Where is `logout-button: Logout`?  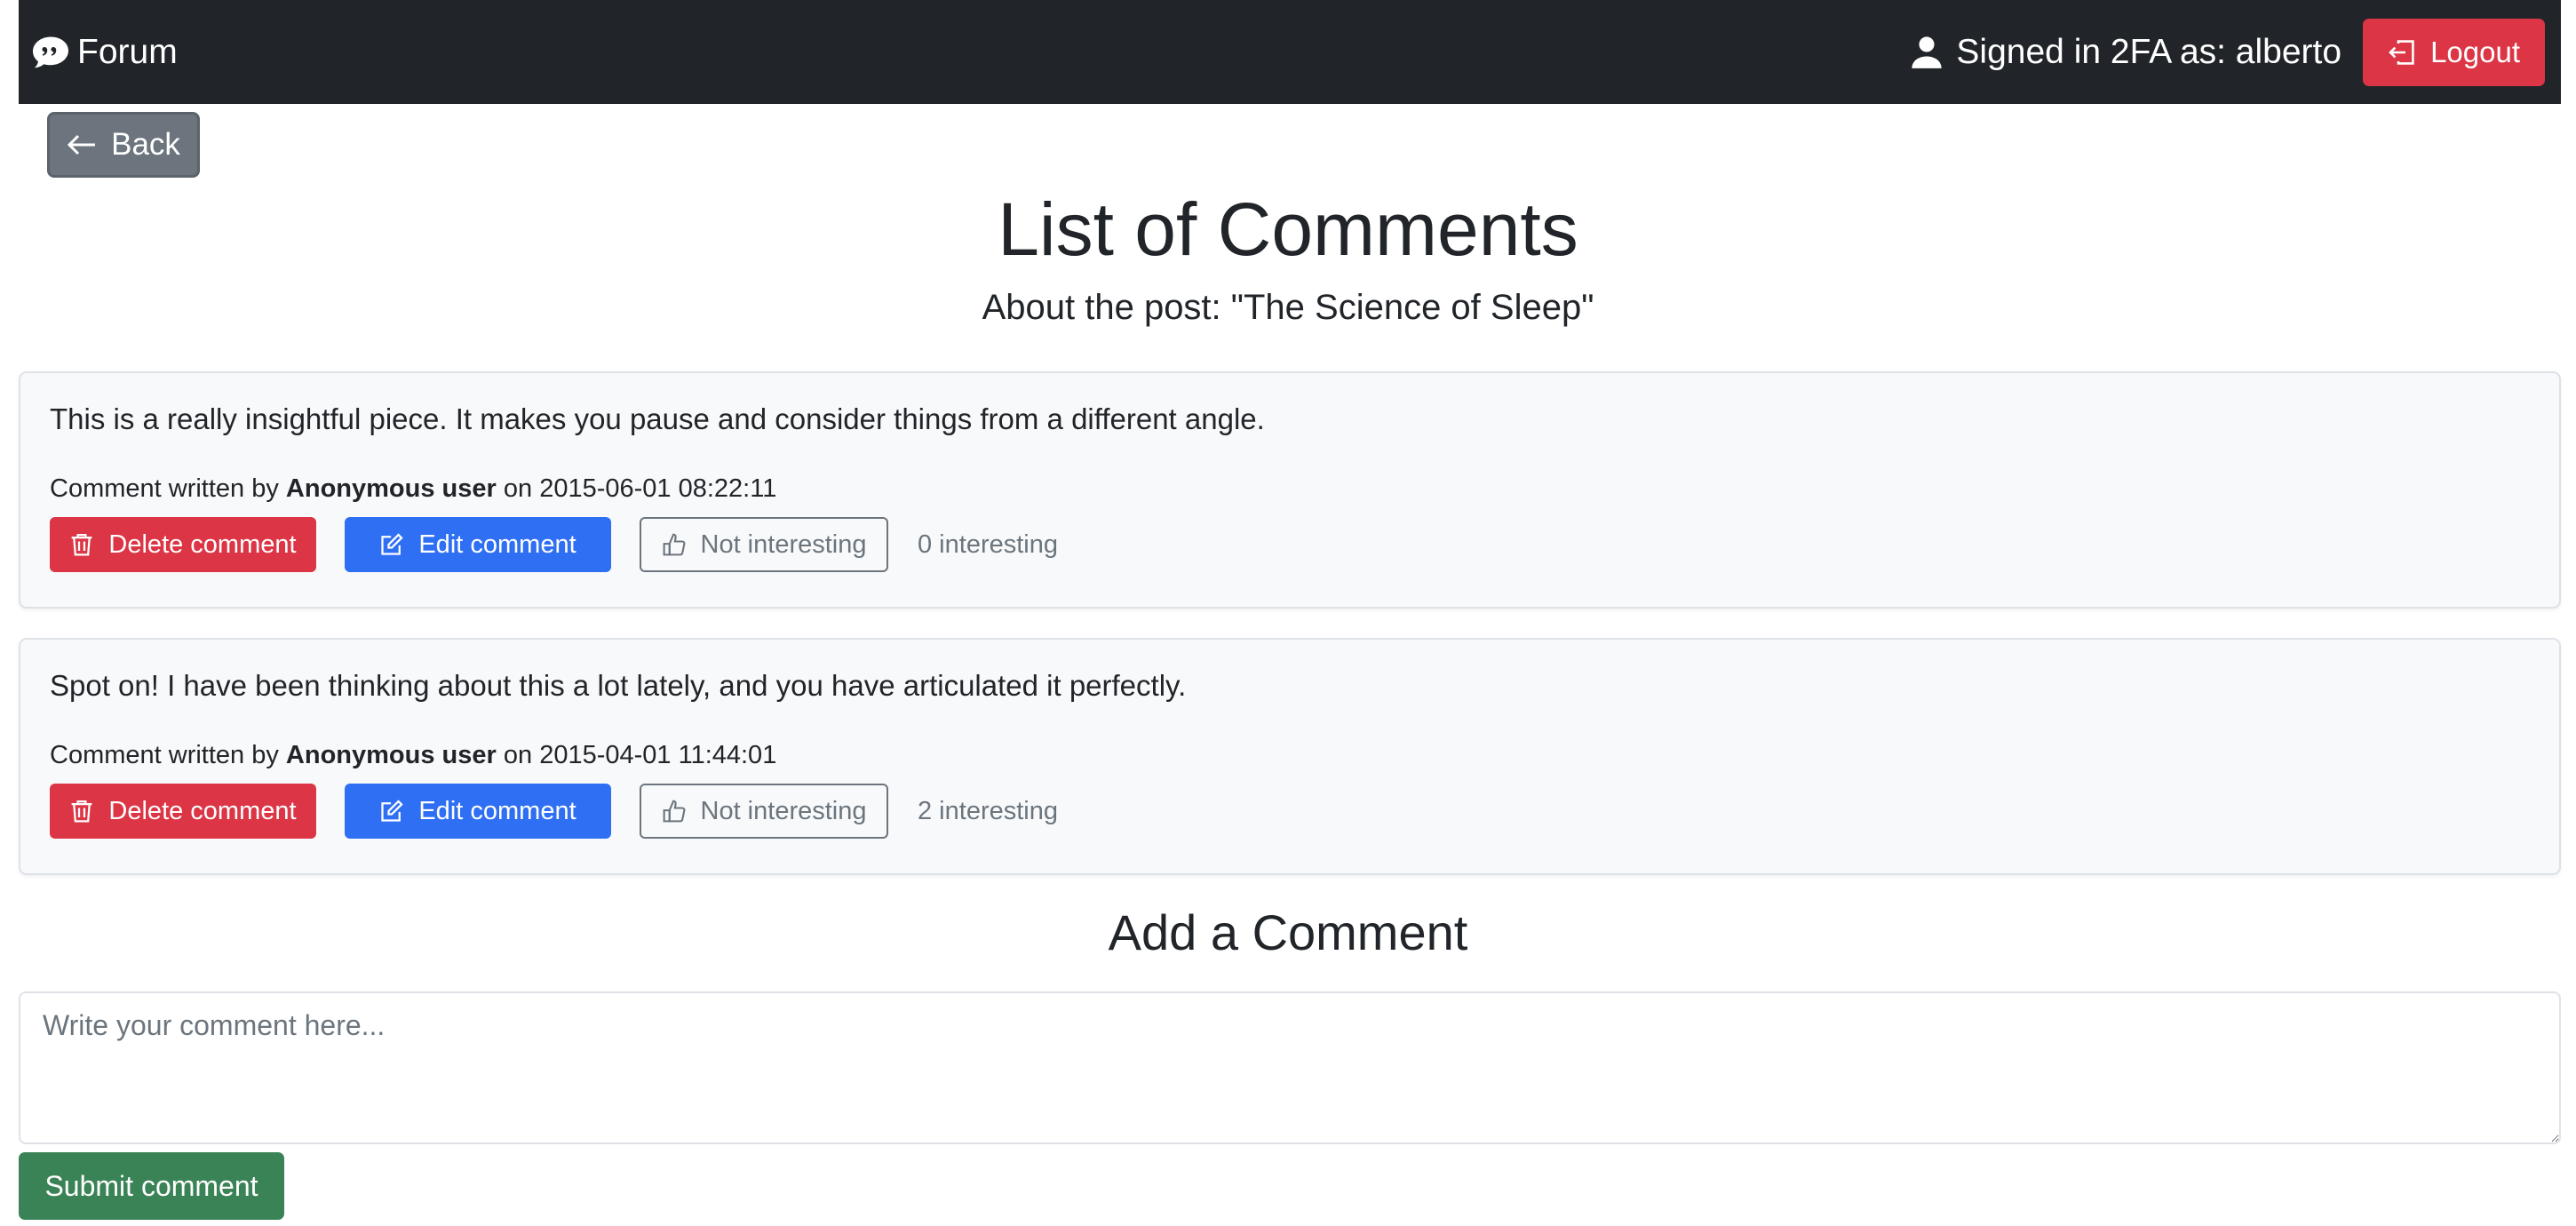
logout-button: Logout is located at coordinates (2454, 52).